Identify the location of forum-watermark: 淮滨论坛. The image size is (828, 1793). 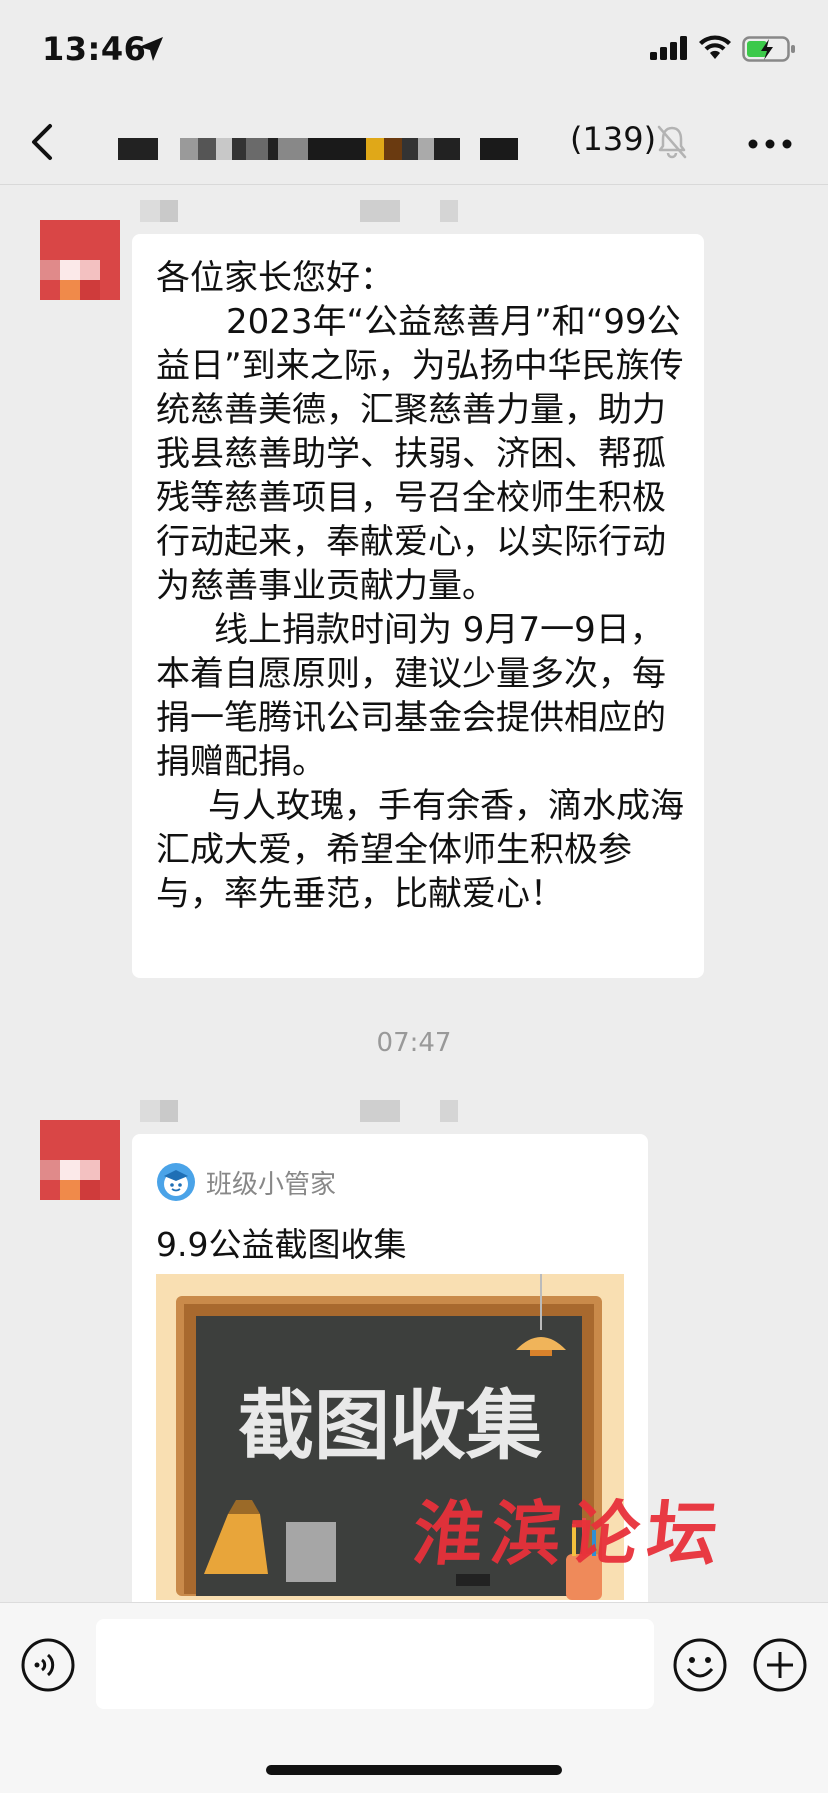
(569, 1533).